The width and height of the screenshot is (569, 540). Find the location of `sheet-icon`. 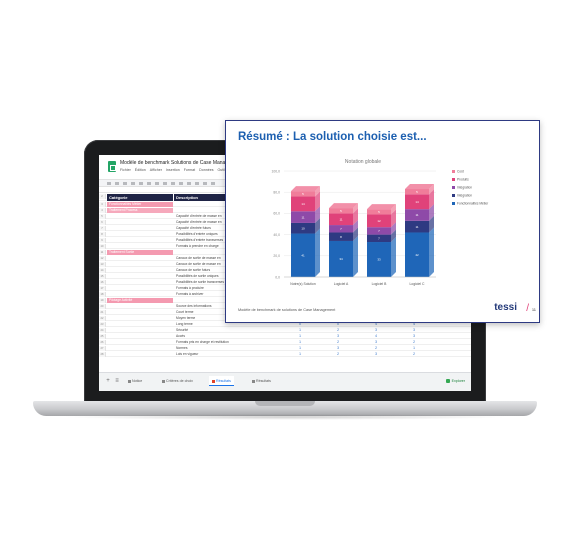

sheet-icon is located at coordinates (253, 381).